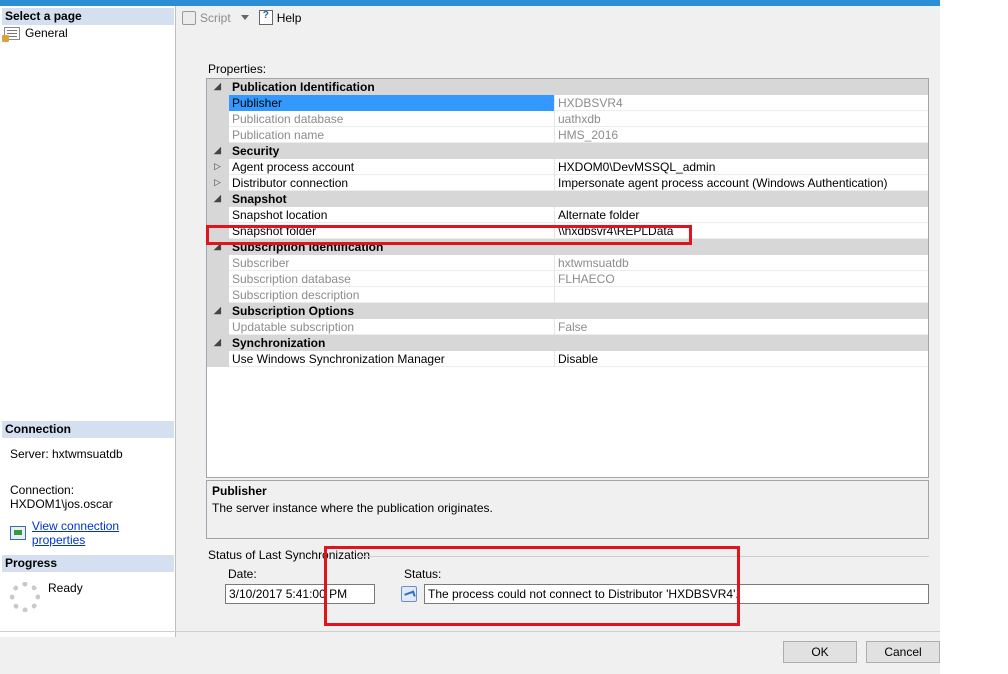 Image resolution: width=1008 pixels, height=674 pixels. Describe the element at coordinates (741, 103) in the screenshot. I see `property-value: HXDBSVR4` at that location.